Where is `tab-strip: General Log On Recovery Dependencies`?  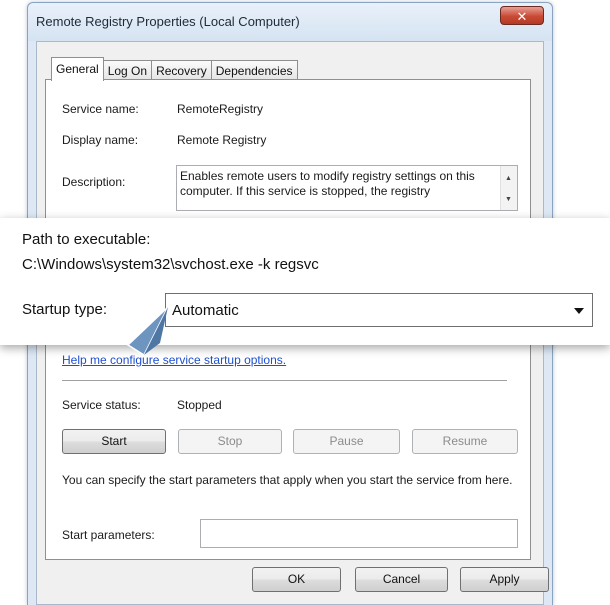 tab-strip: General Log On Recovery Dependencies is located at coordinates (174, 69).